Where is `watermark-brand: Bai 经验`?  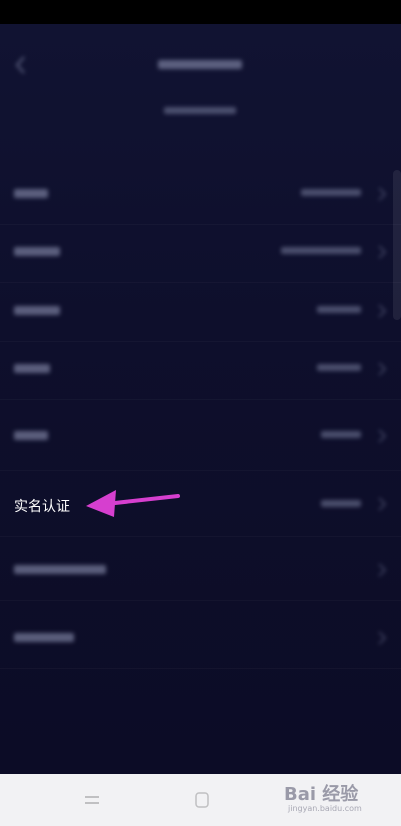
watermark-brand: Bai 经验 is located at coordinates (321, 794).